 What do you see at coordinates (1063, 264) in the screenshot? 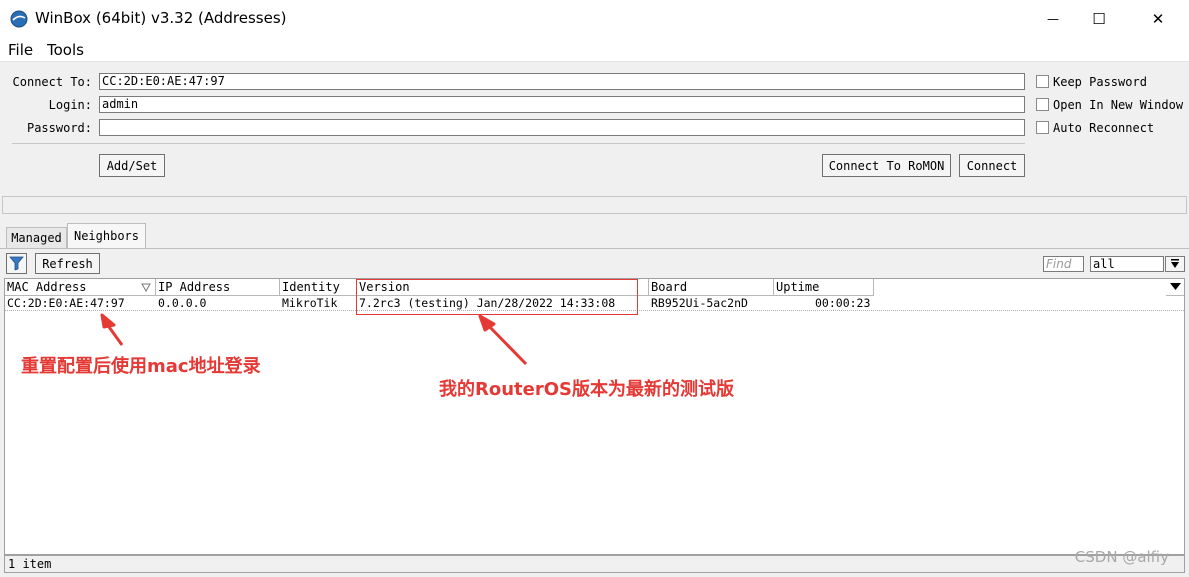
I see `find-input: Find` at bounding box center [1063, 264].